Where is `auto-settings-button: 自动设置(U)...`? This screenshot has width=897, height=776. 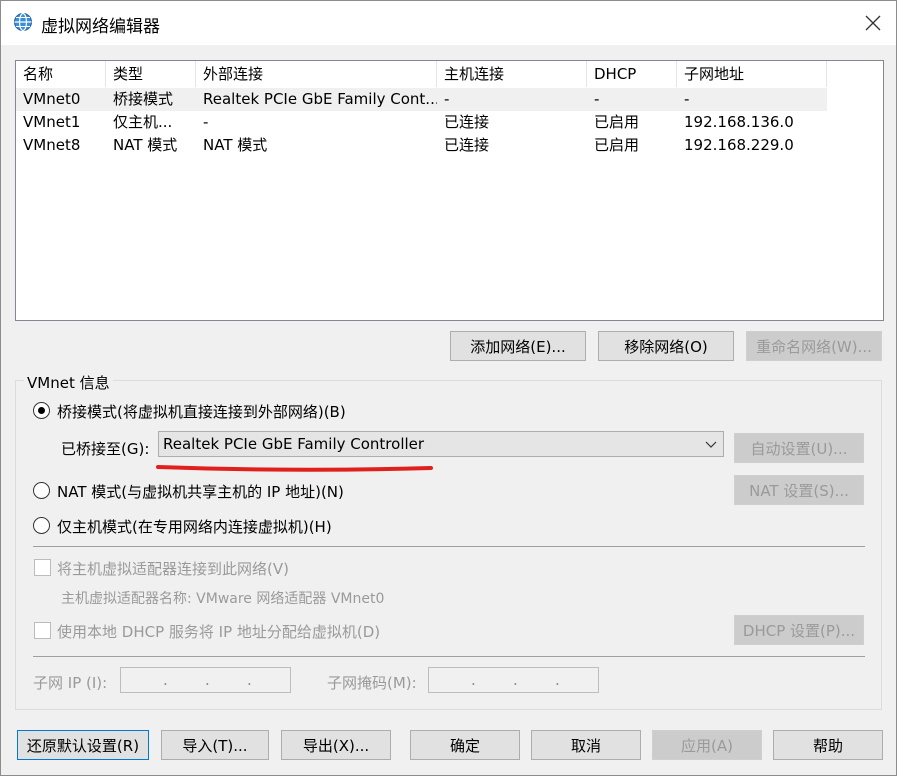
auto-settings-button: 自动设置(U)... is located at coordinates (799, 448).